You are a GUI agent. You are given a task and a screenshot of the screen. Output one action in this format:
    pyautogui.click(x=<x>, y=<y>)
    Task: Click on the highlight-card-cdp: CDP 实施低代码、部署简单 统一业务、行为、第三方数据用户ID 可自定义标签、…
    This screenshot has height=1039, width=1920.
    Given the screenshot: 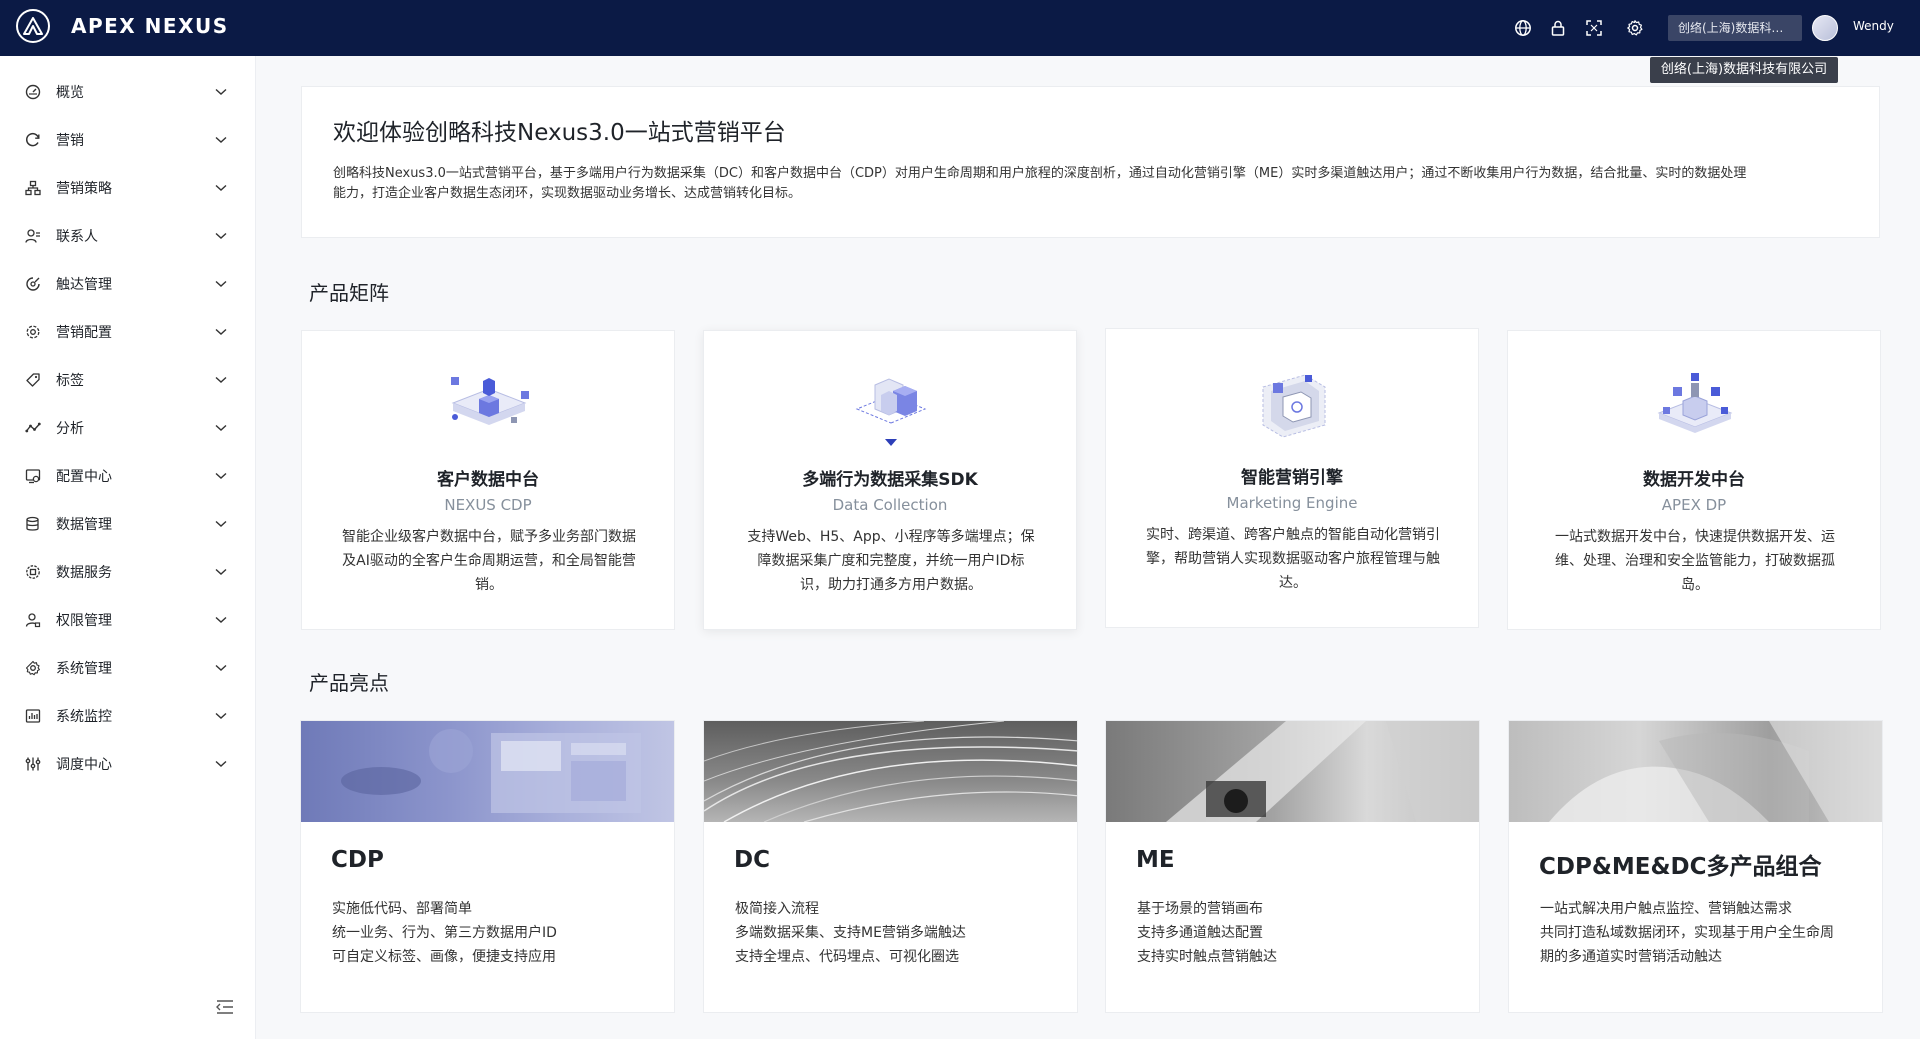 What is the action you would take?
    pyautogui.click(x=487, y=866)
    